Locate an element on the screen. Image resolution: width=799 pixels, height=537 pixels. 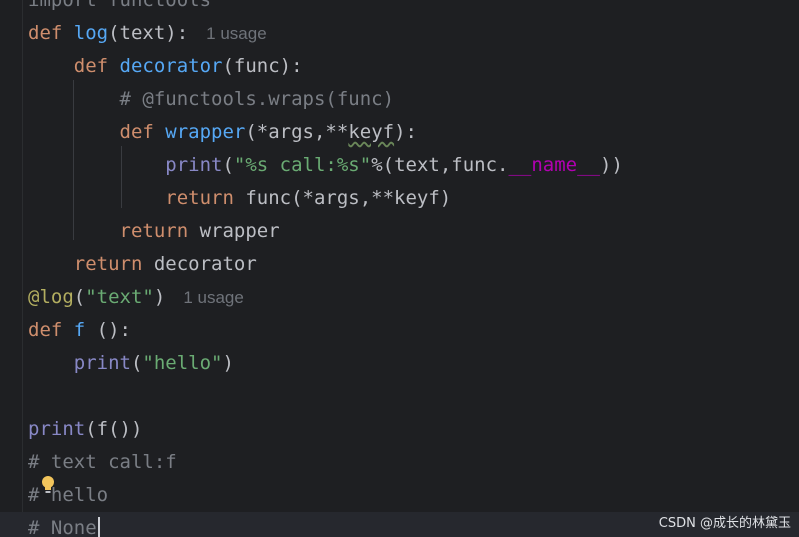
watermark: CSDN @成长的林黛玉 is located at coordinates (724, 523).